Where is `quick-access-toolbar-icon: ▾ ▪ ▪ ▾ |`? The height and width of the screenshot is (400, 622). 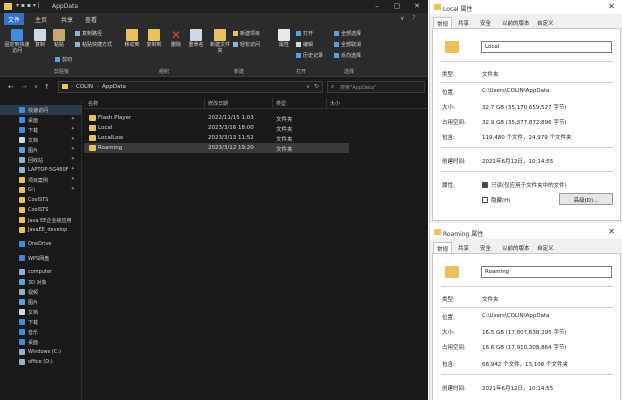 quick-access-toolbar-icon: ▾ ▪ ▪ ▾ | is located at coordinates (28, 5).